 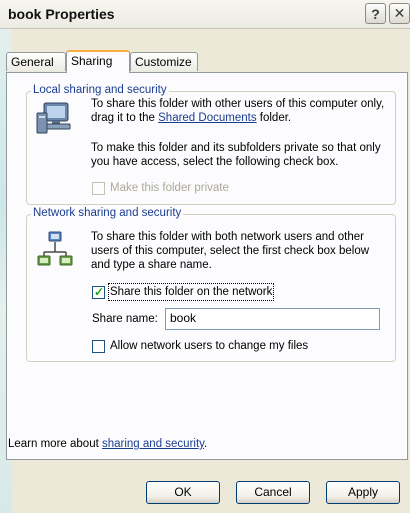 I want to click on window-title: book Properties, so click(x=61, y=14).